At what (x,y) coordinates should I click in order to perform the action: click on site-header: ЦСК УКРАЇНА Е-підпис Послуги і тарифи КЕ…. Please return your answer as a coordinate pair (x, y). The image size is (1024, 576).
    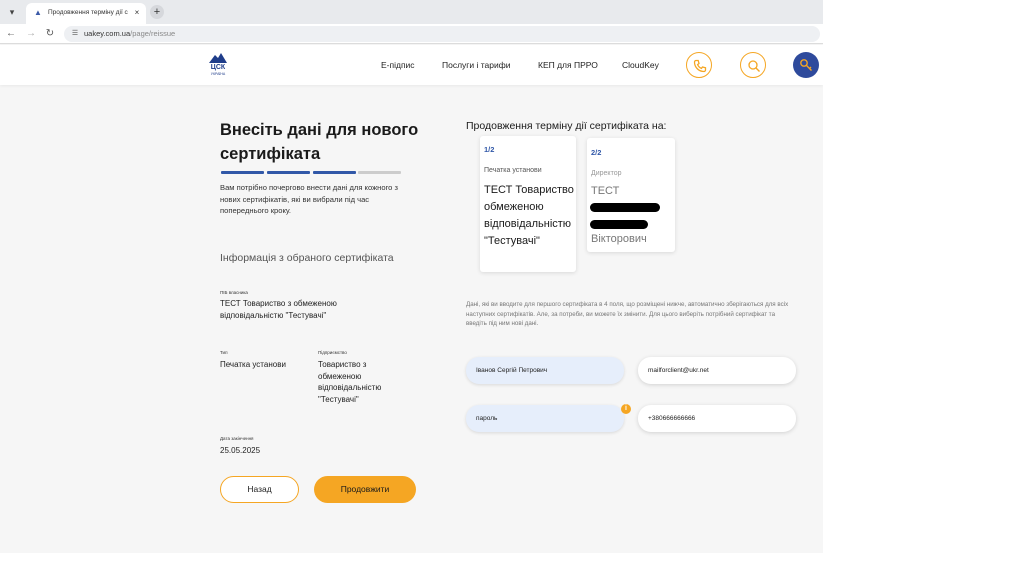
    Looking at the image, I should click on (411, 65).